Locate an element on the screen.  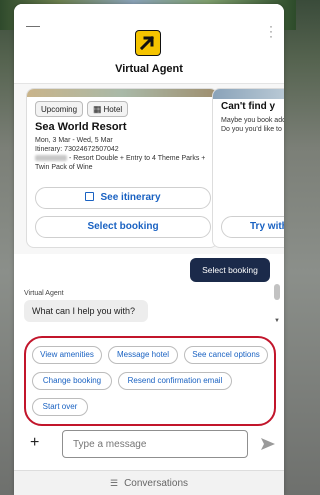
select-booking-button: Select booking is located at coordinates (123, 227).